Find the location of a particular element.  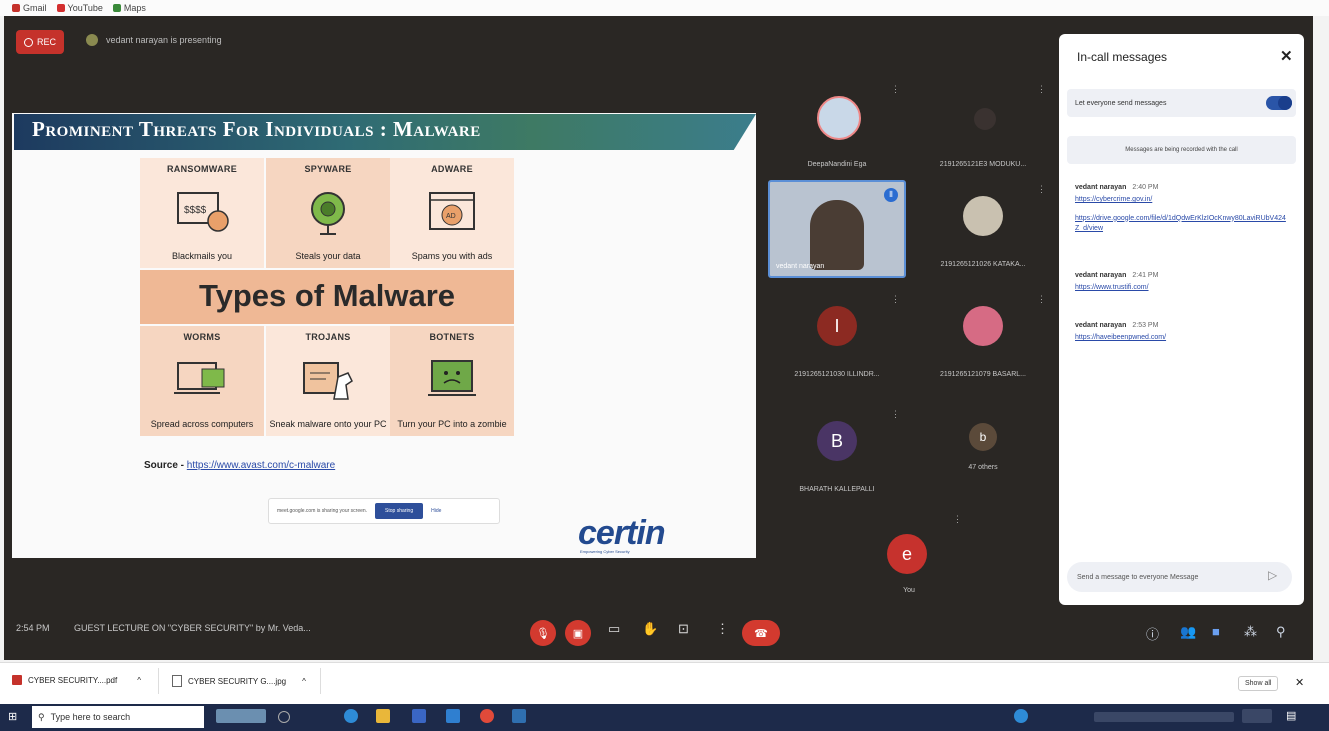

card-caption: Steals your data is located at coordinates (328, 255).